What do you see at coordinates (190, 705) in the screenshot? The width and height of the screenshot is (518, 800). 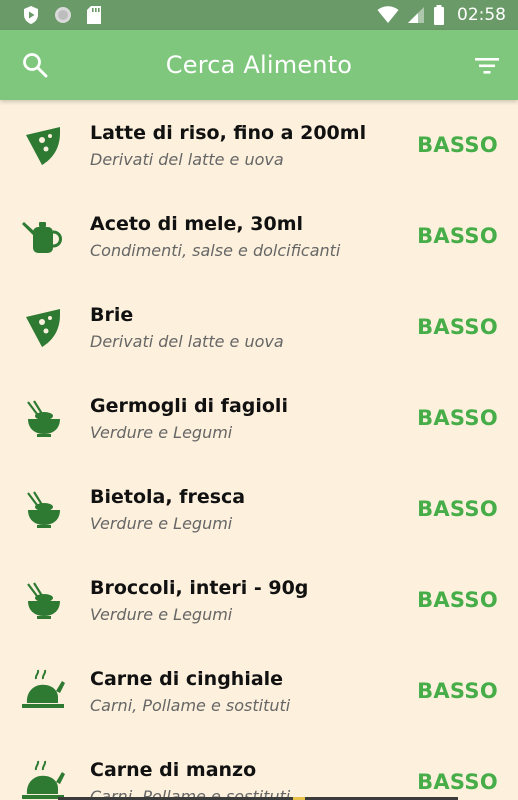 I see `food-category: Carni, Pollame e sostituti` at bounding box center [190, 705].